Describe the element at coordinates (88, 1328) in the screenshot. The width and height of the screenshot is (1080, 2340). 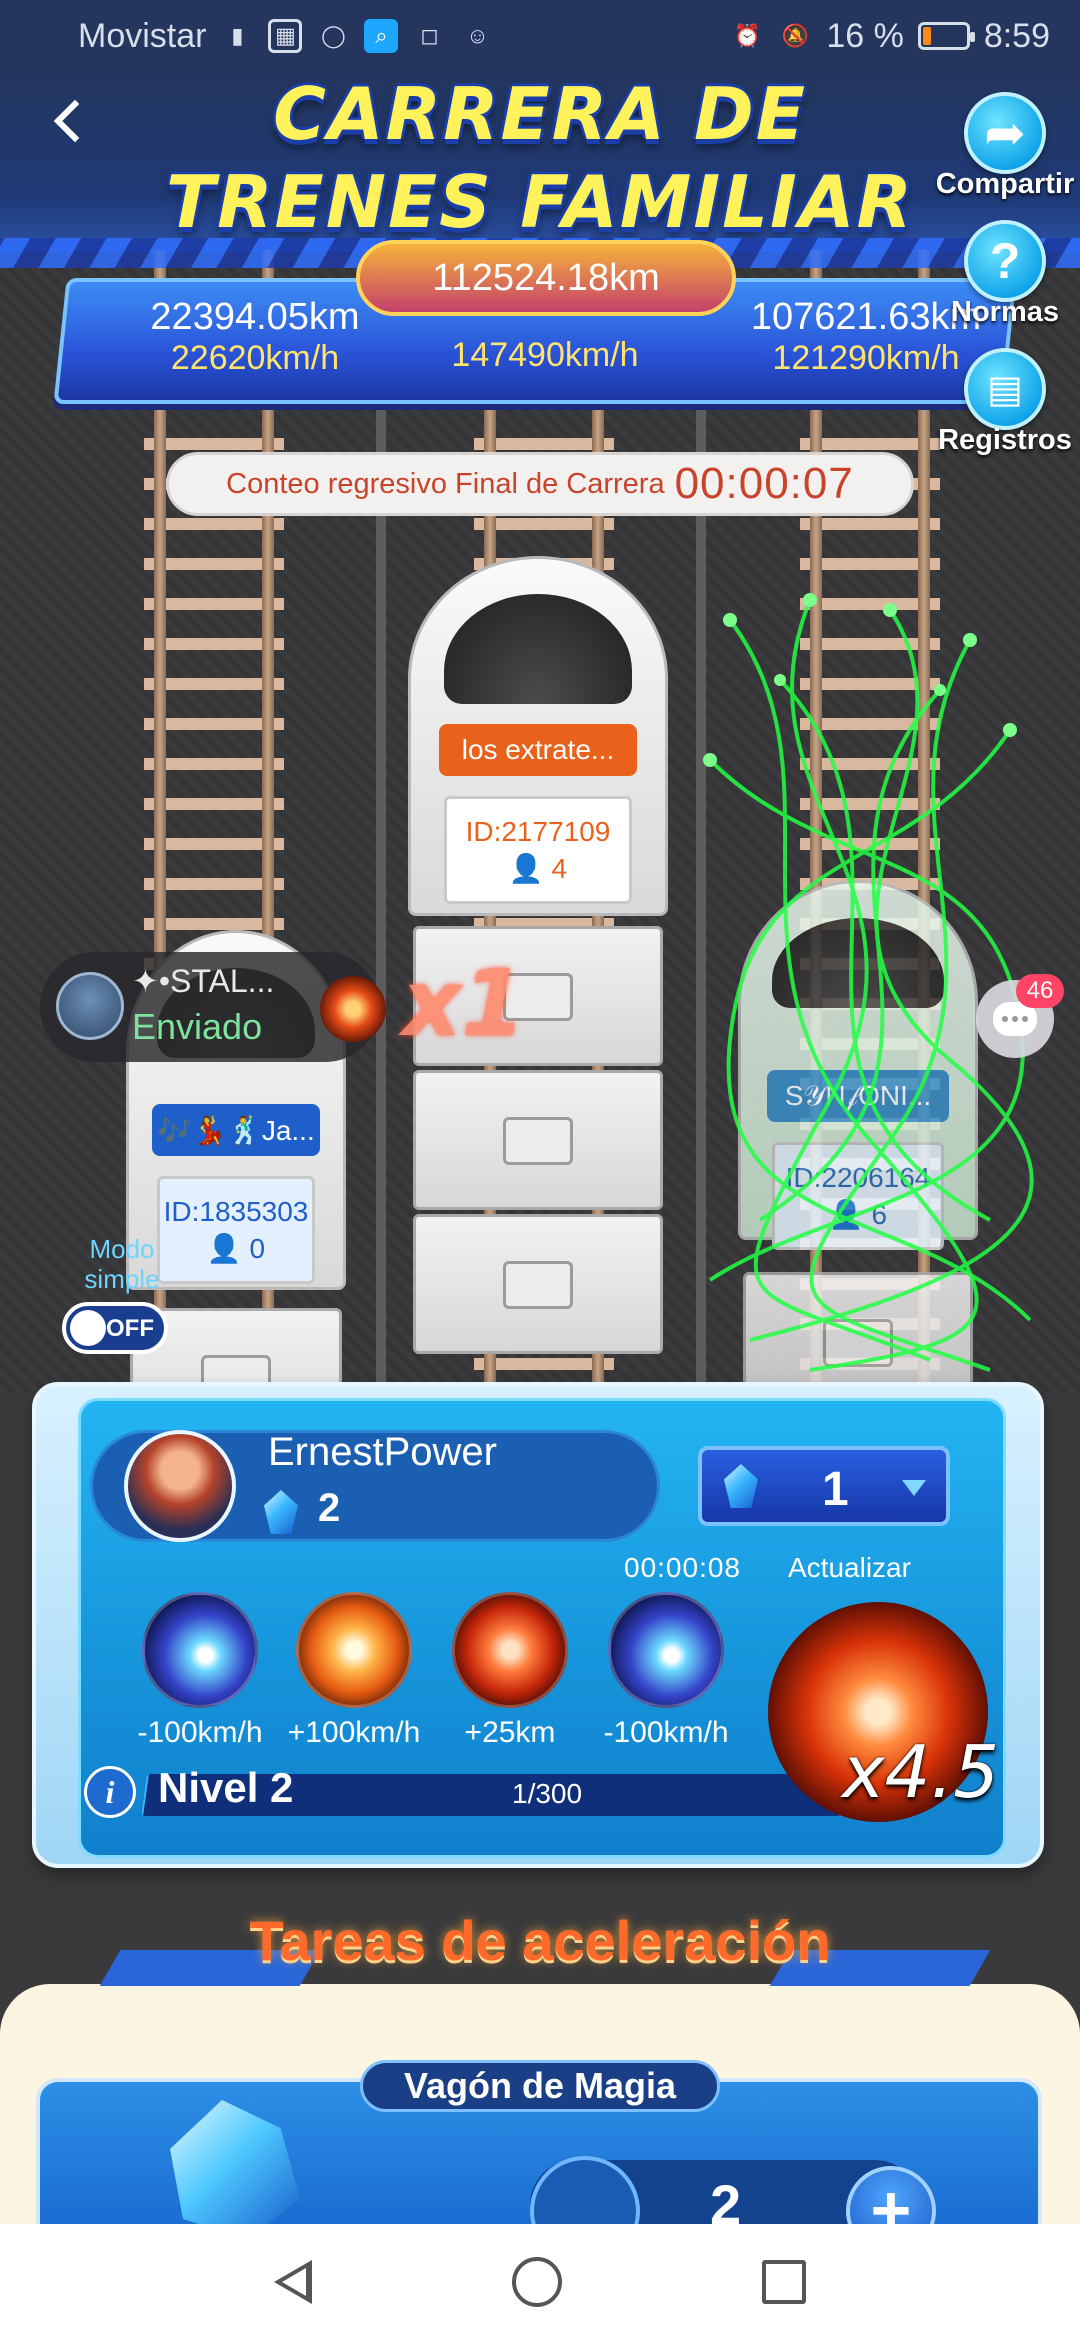
I see `toggle-knob` at that location.